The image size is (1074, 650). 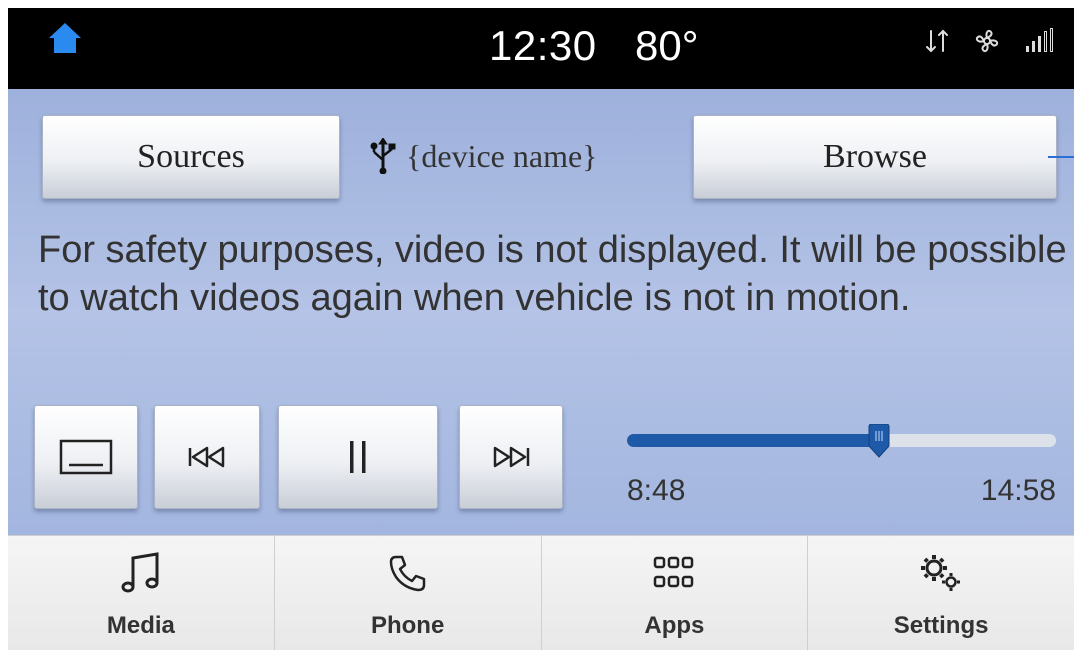 I want to click on playback-progress-slider, so click(x=841, y=441).